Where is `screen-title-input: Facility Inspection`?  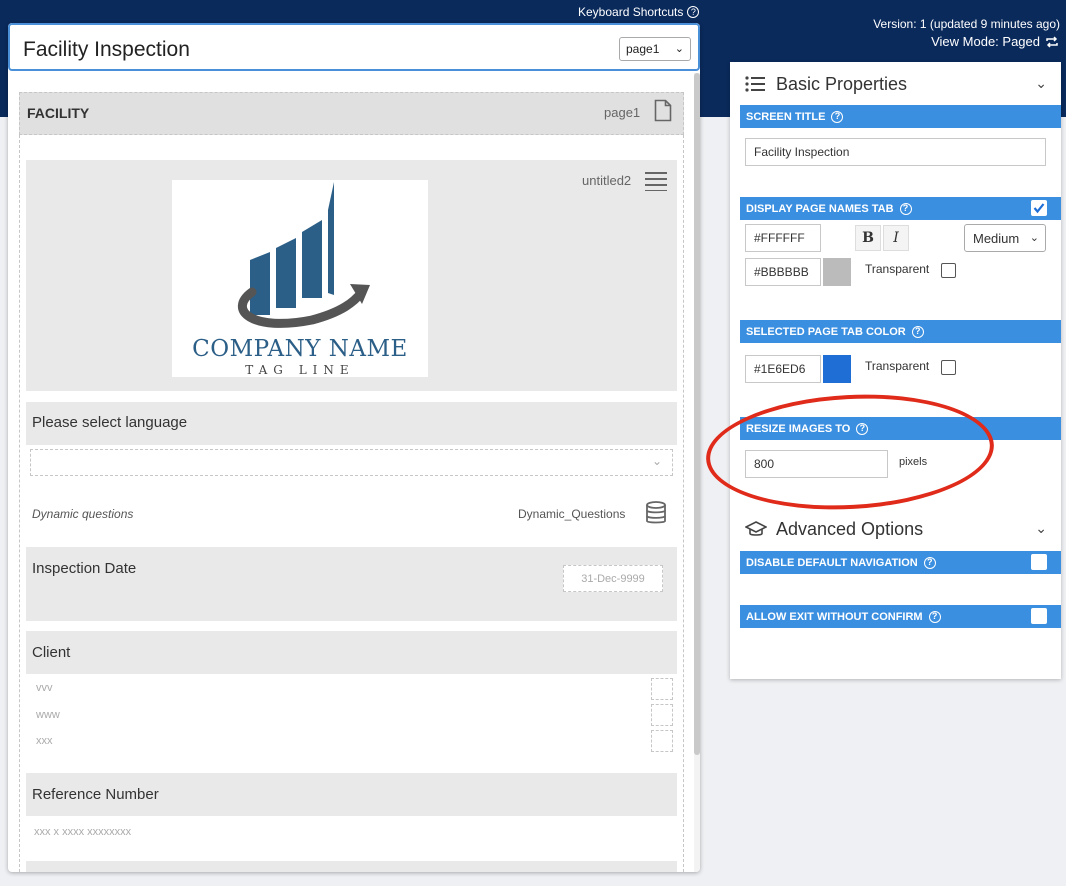
screen-title-input: Facility Inspection is located at coordinates (895, 152).